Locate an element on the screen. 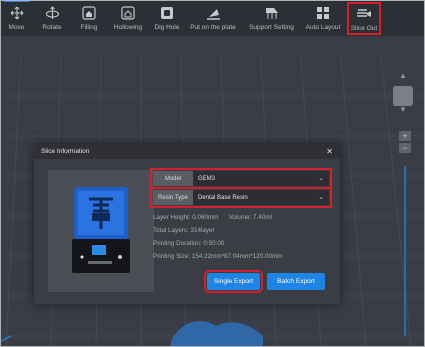 This screenshot has height=347, width=425. filling-icon is located at coordinates (89, 13).